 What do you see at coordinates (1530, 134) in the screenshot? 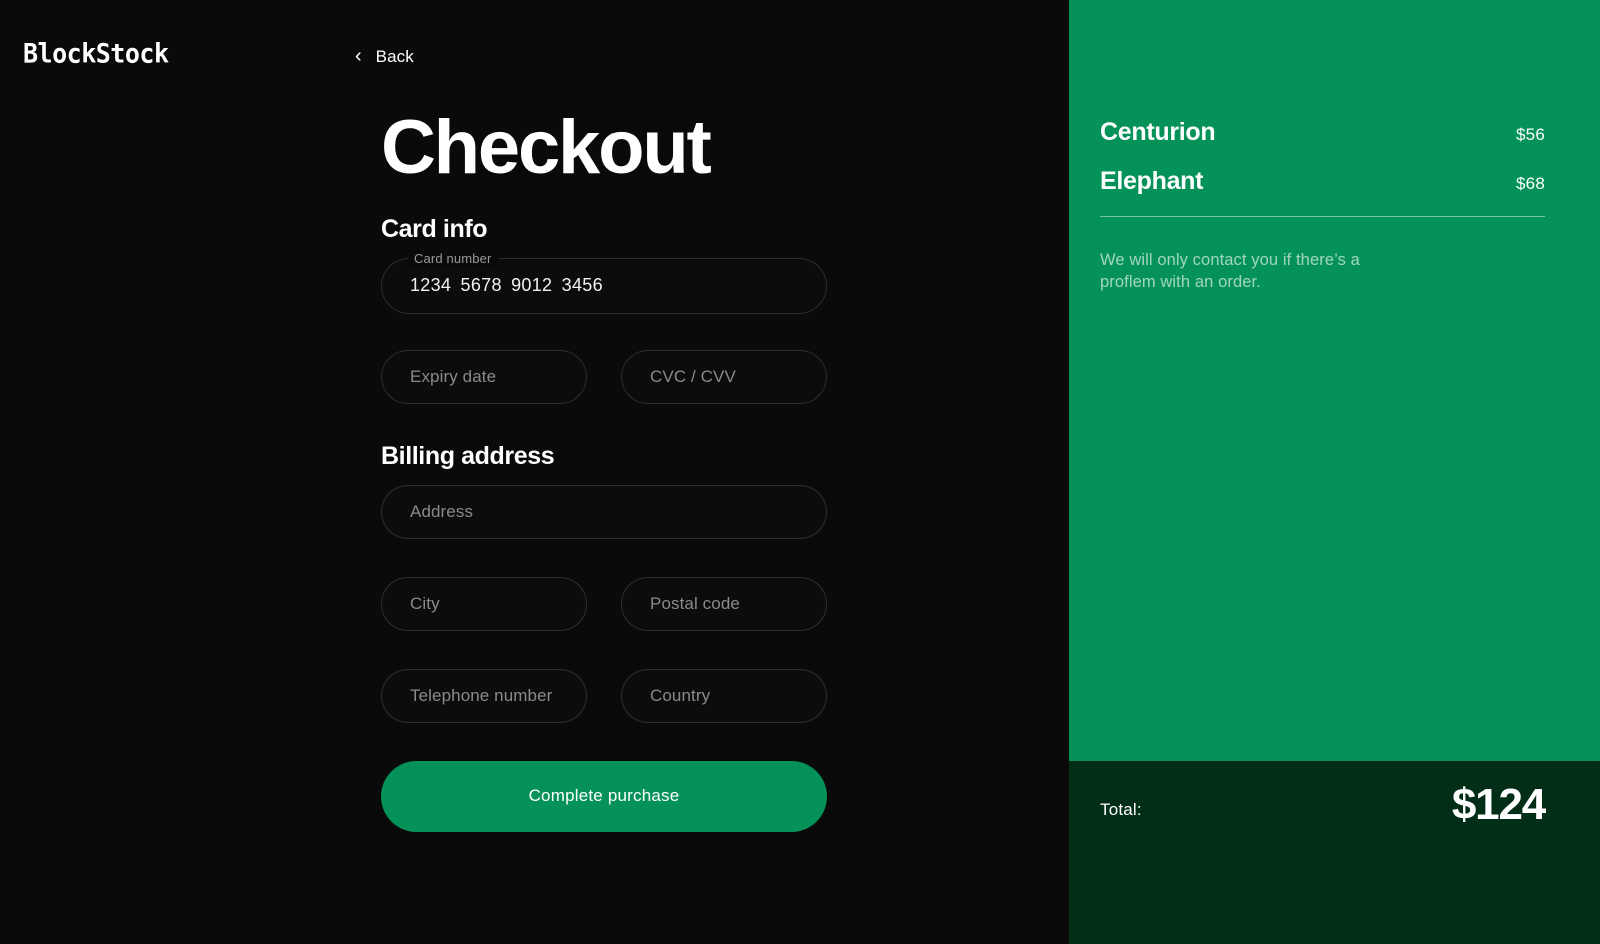
I see `order-item-price: $56` at bounding box center [1530, 134].